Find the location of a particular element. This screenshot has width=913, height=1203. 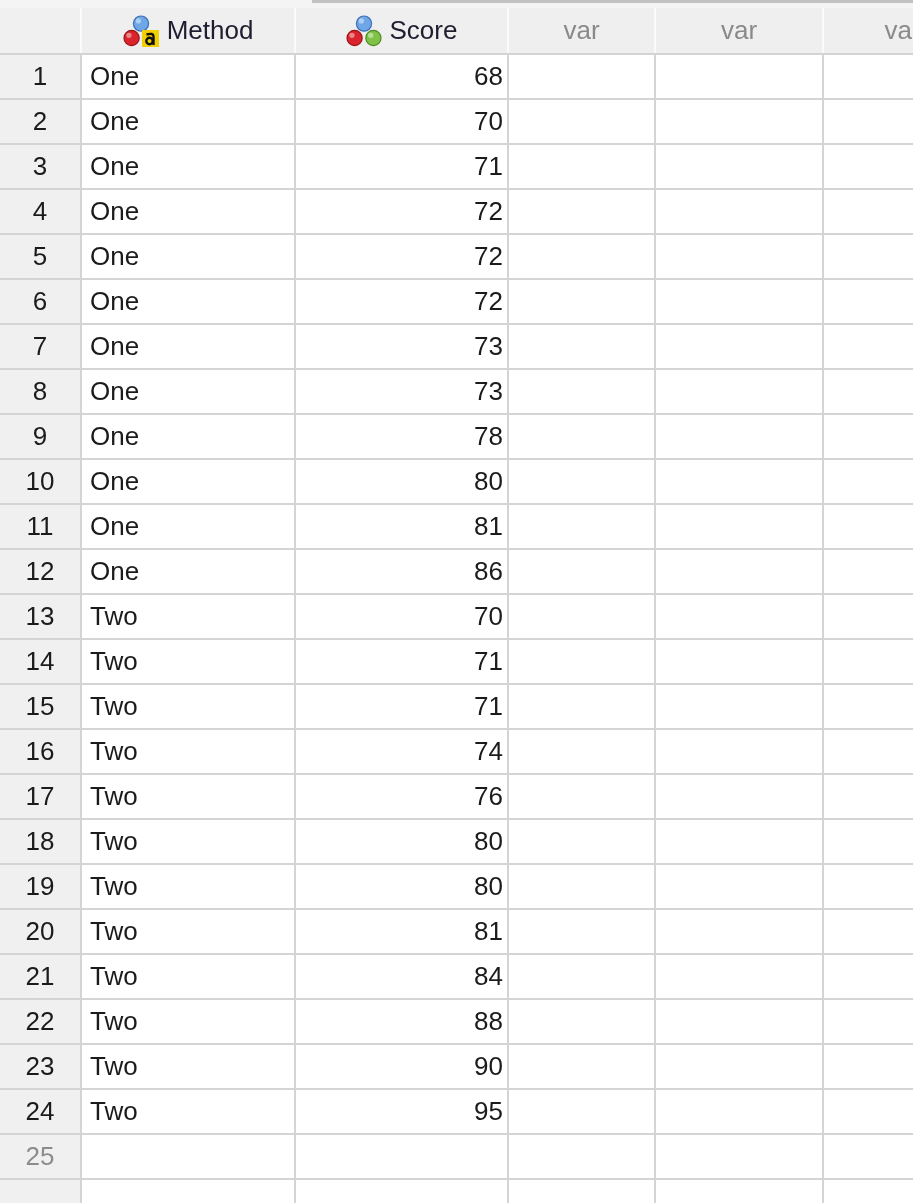

row-number: 10 is located at coordinates (40, 481).